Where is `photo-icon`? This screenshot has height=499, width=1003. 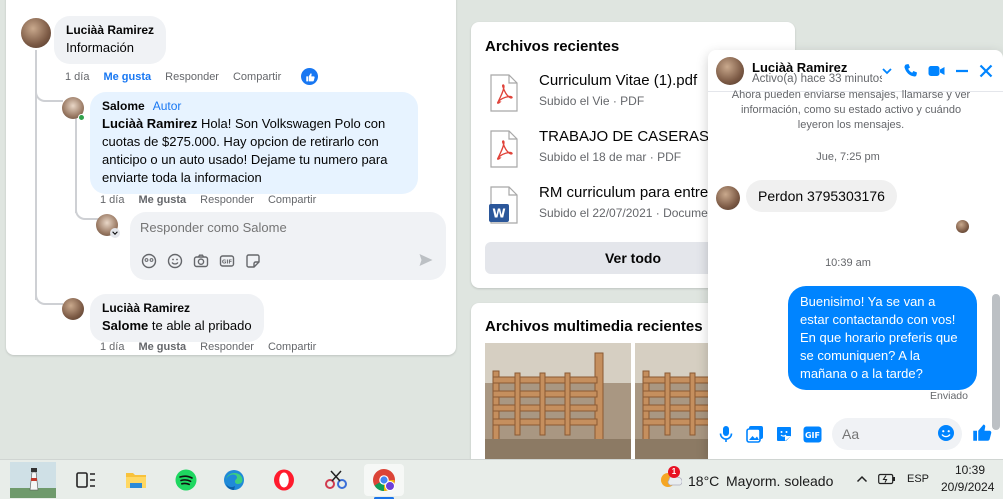 photo-icon is located at coordinates (755, 434).